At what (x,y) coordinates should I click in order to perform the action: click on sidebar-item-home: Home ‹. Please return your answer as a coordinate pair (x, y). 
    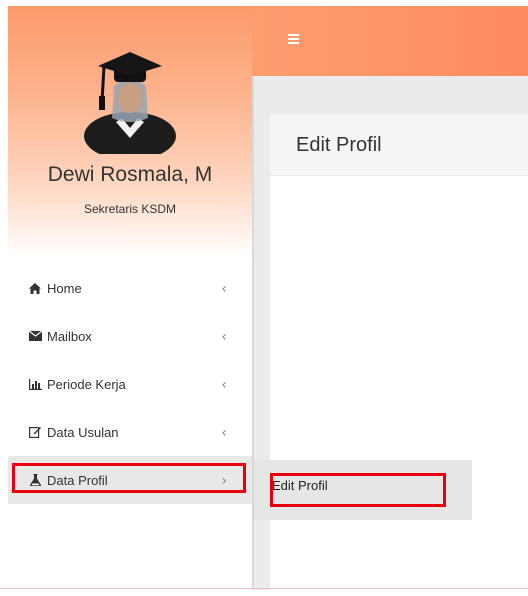
    Looking at the image, I should click on (130, 288).